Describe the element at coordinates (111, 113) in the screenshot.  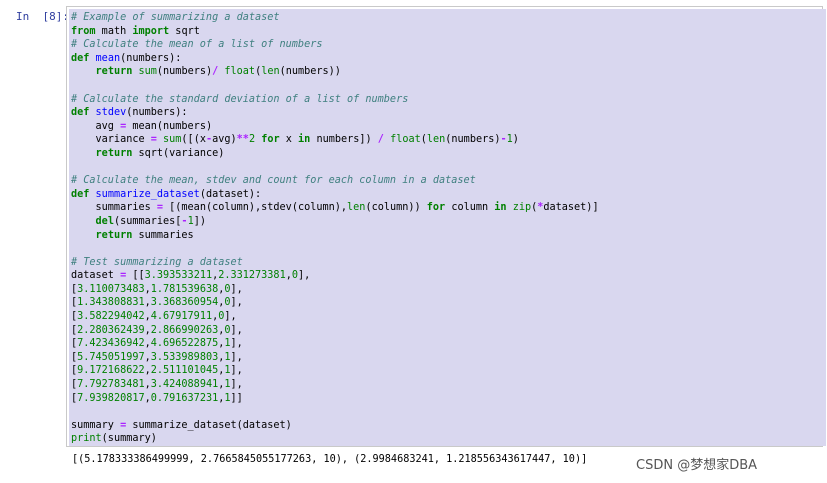
I see `code-token: stdev` at that location.